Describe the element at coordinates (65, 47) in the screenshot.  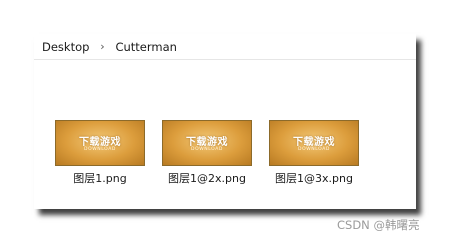
I see `breadcrumb-desktop: Desktop` at that location.